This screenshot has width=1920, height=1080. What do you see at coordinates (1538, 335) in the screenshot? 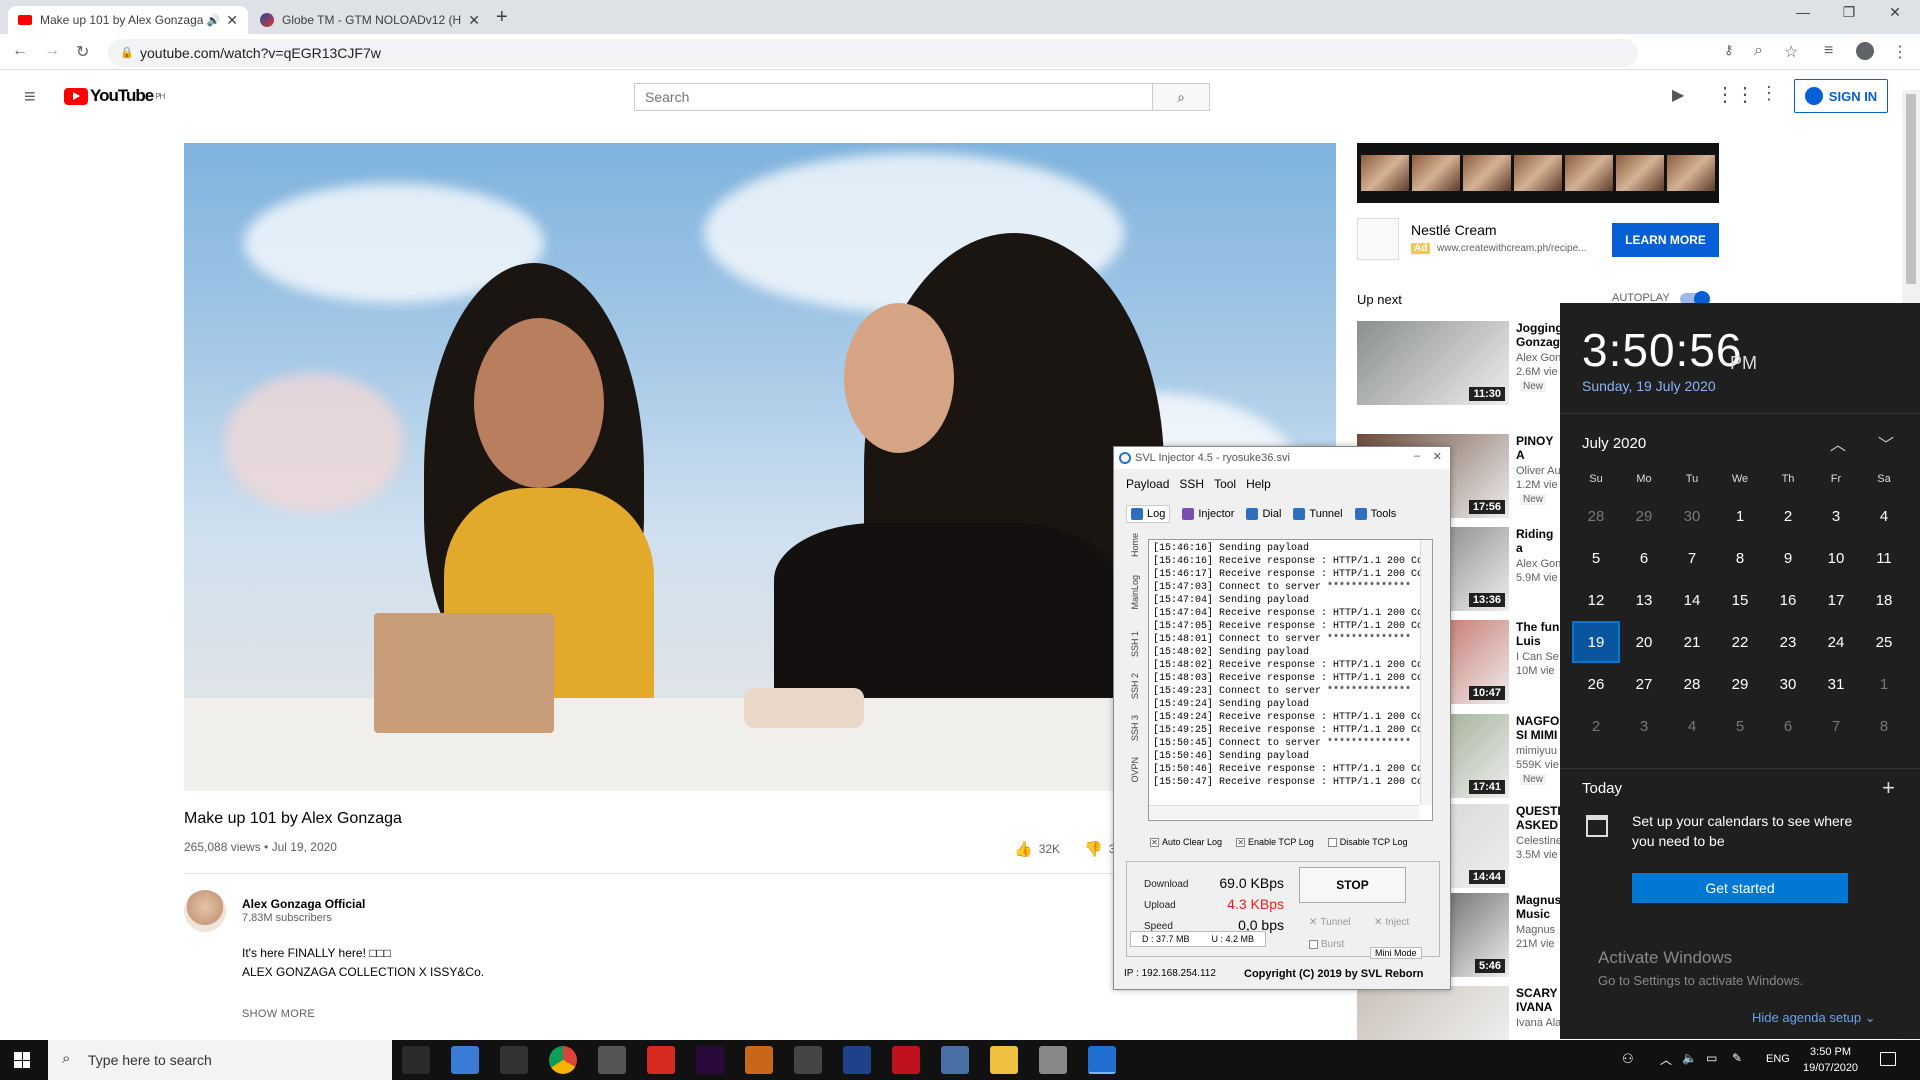
I see `recommendation-title: Jogging Gonzag` at bounding box center [1538, 335].